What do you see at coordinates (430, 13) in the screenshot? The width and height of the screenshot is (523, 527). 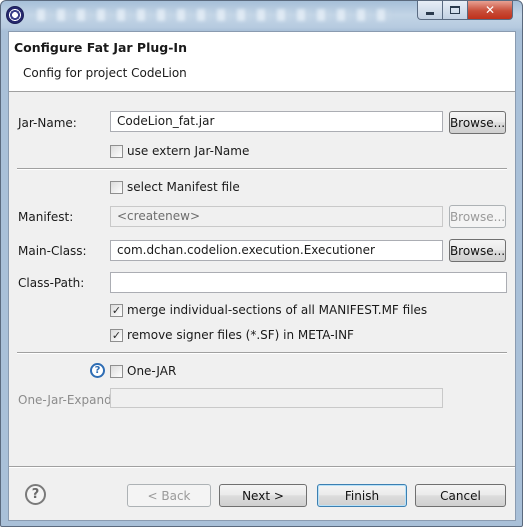 I see `minimize-icon` at bounding box center [430, 13].